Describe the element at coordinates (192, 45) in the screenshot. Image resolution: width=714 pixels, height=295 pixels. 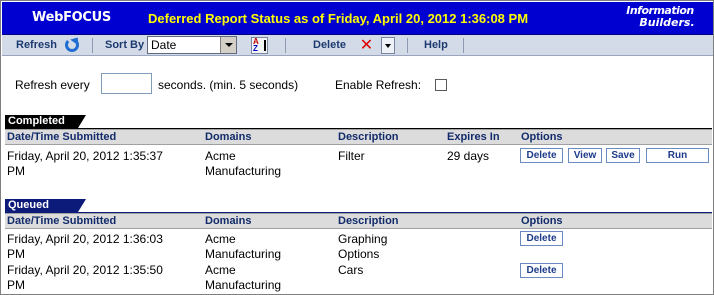
I see `sort-by-select: Date` at that location.